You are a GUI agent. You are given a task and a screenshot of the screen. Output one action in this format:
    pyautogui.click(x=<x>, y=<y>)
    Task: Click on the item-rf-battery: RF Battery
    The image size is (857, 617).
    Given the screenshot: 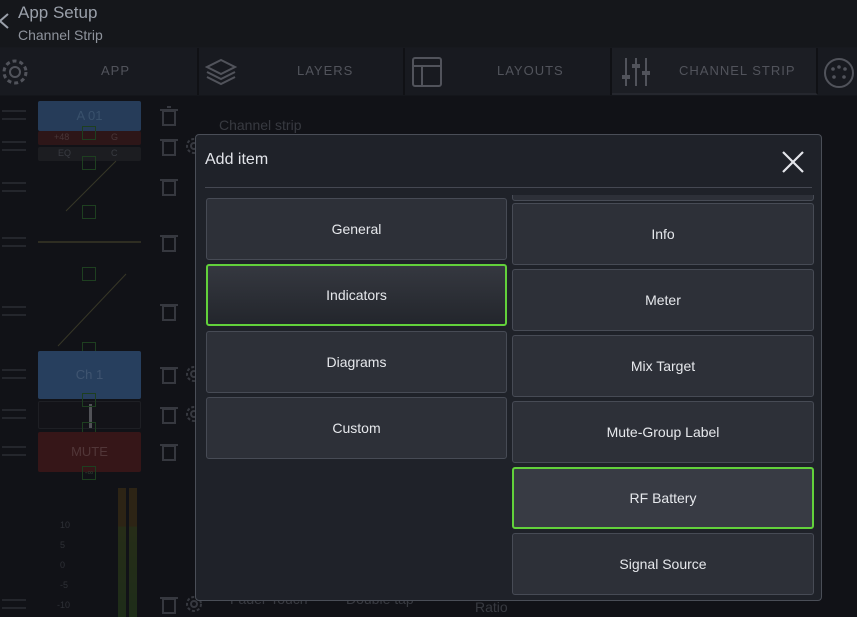 What is the action you would take?
    pyautogui.click(x=663, y=498)
    